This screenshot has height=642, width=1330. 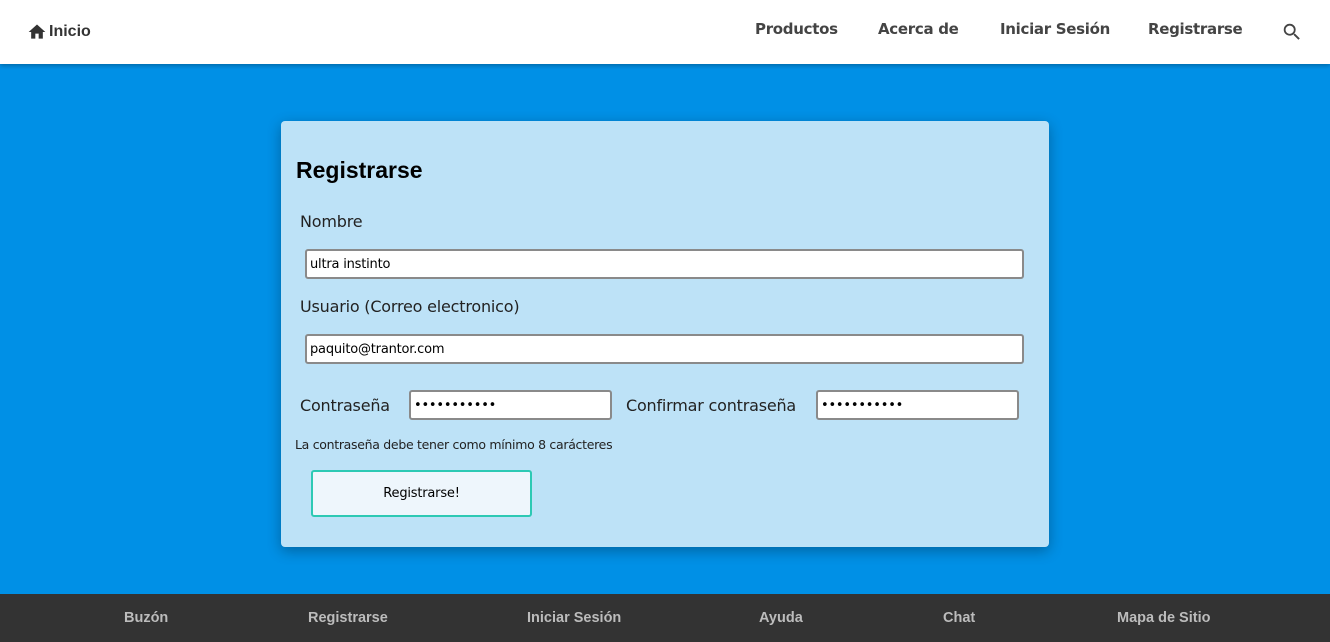 I want to click on nav-item-iniciar-sesion: Iniciar Sesión, so click(x=1055, y=30).